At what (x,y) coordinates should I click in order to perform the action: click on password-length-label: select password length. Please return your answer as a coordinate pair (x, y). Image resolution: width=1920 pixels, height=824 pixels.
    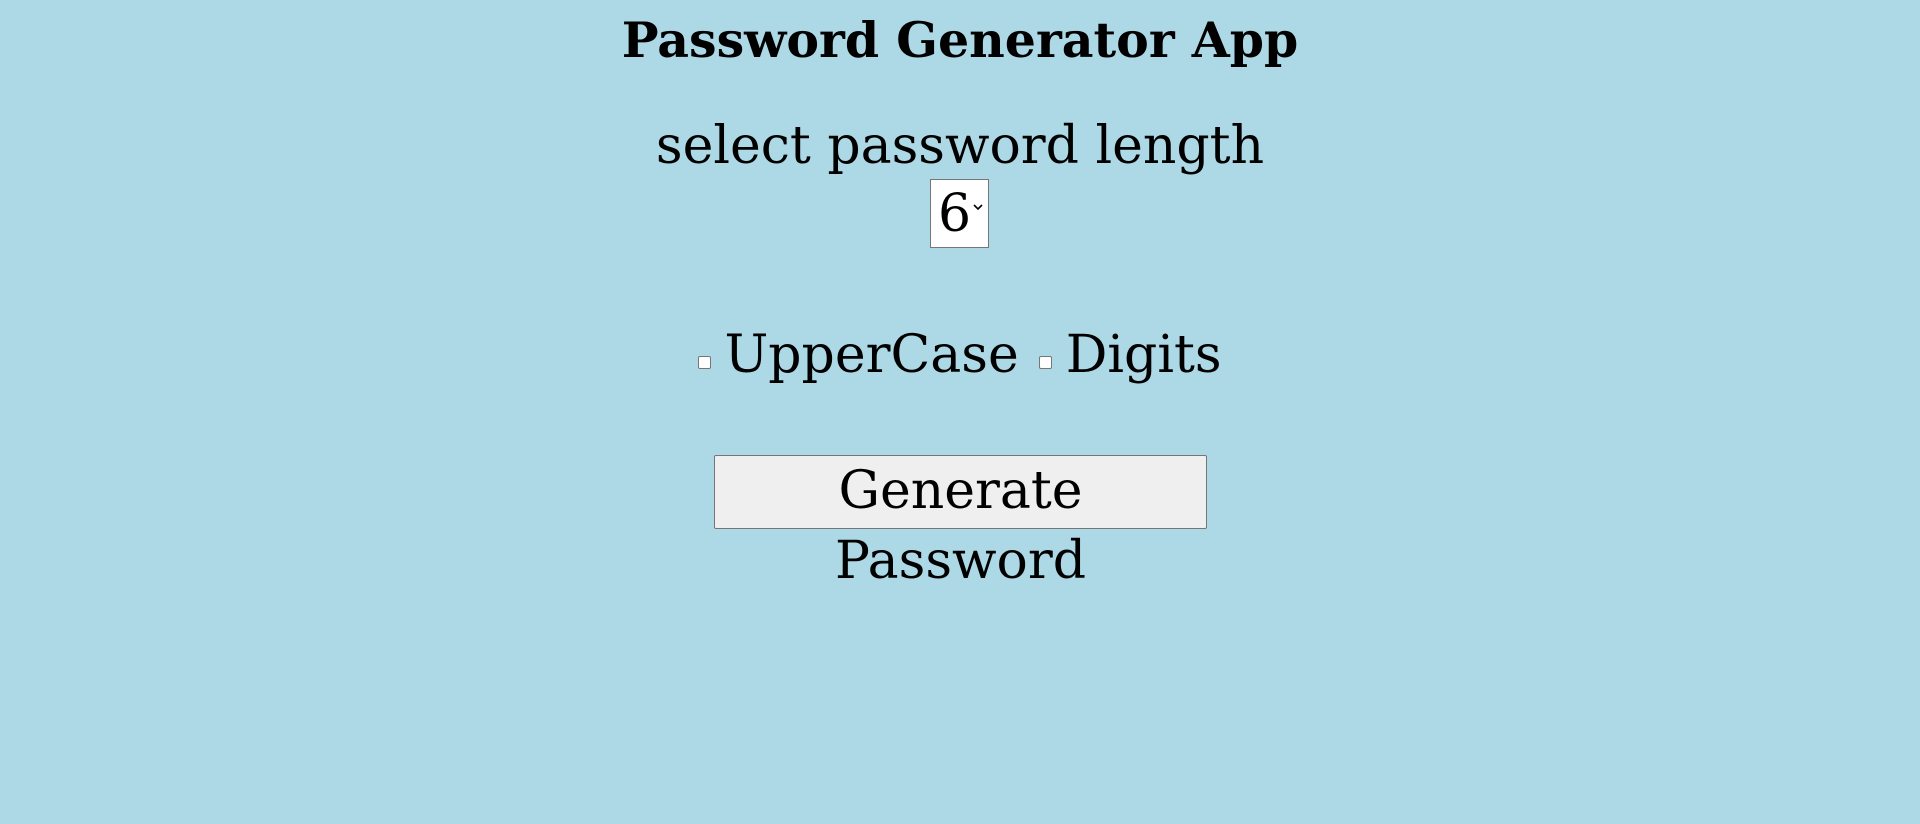
    Looking at the image, I should click on (960, 146).